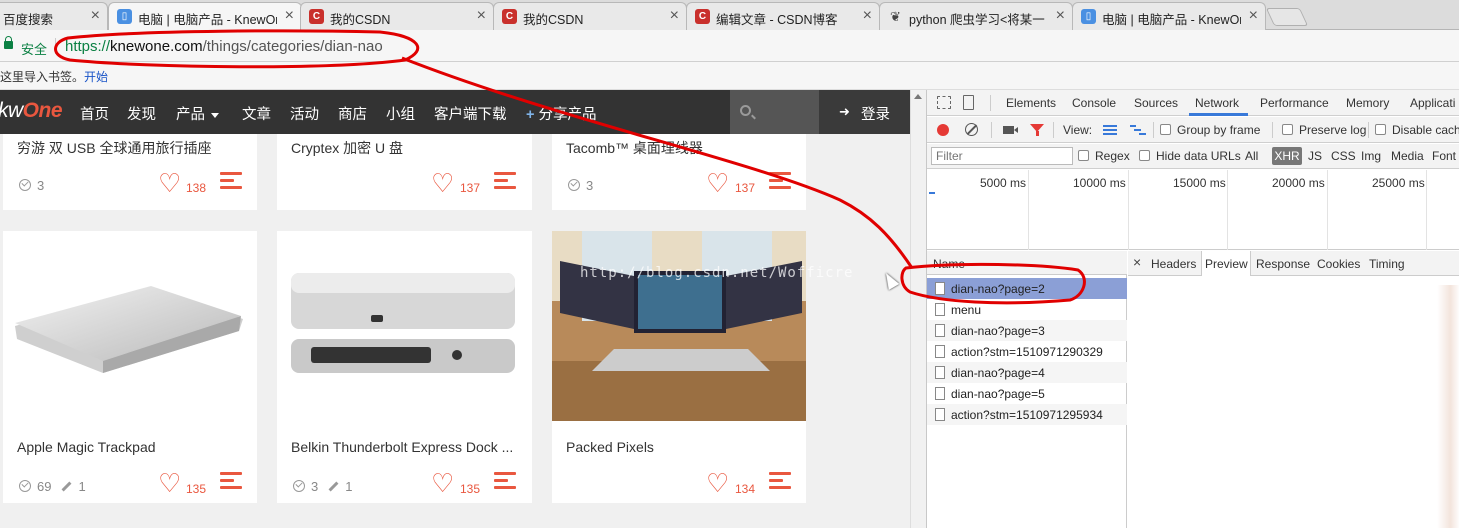 The image size is (1459, 528). Describe the element at coordinates (1287, 17) in the screenshot. I see `new-tab-button` at that location.